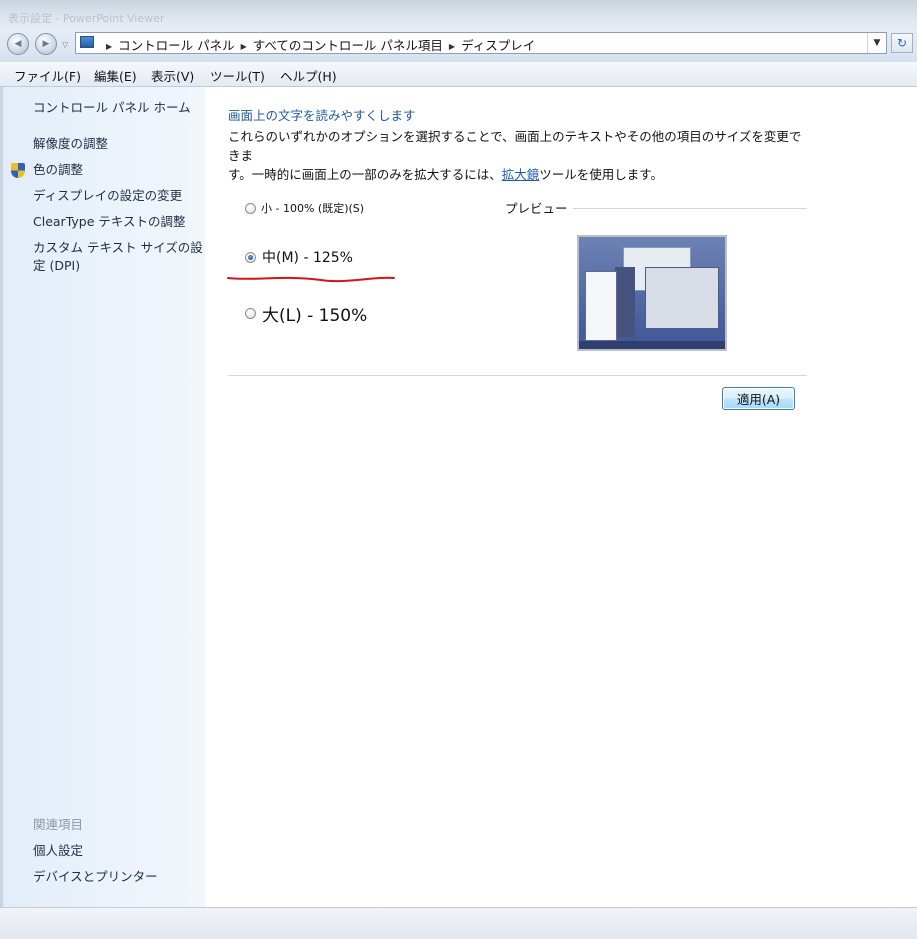 This screenshot has width=917, height=939. I want to click on breadcrumb-display: ディスプレイ, so click(498, 45).